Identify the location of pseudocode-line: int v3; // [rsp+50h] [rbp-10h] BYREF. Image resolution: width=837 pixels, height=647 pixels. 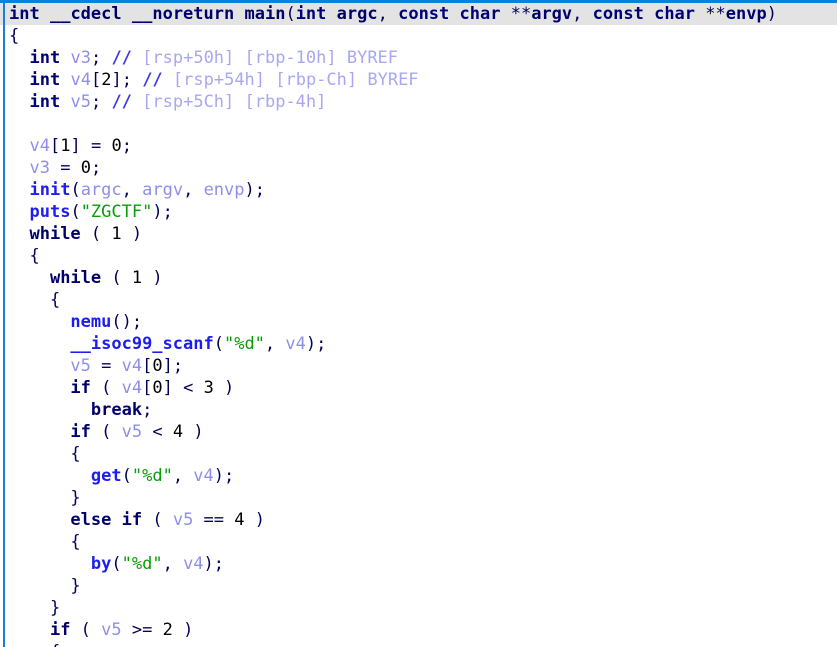
(418, 58).